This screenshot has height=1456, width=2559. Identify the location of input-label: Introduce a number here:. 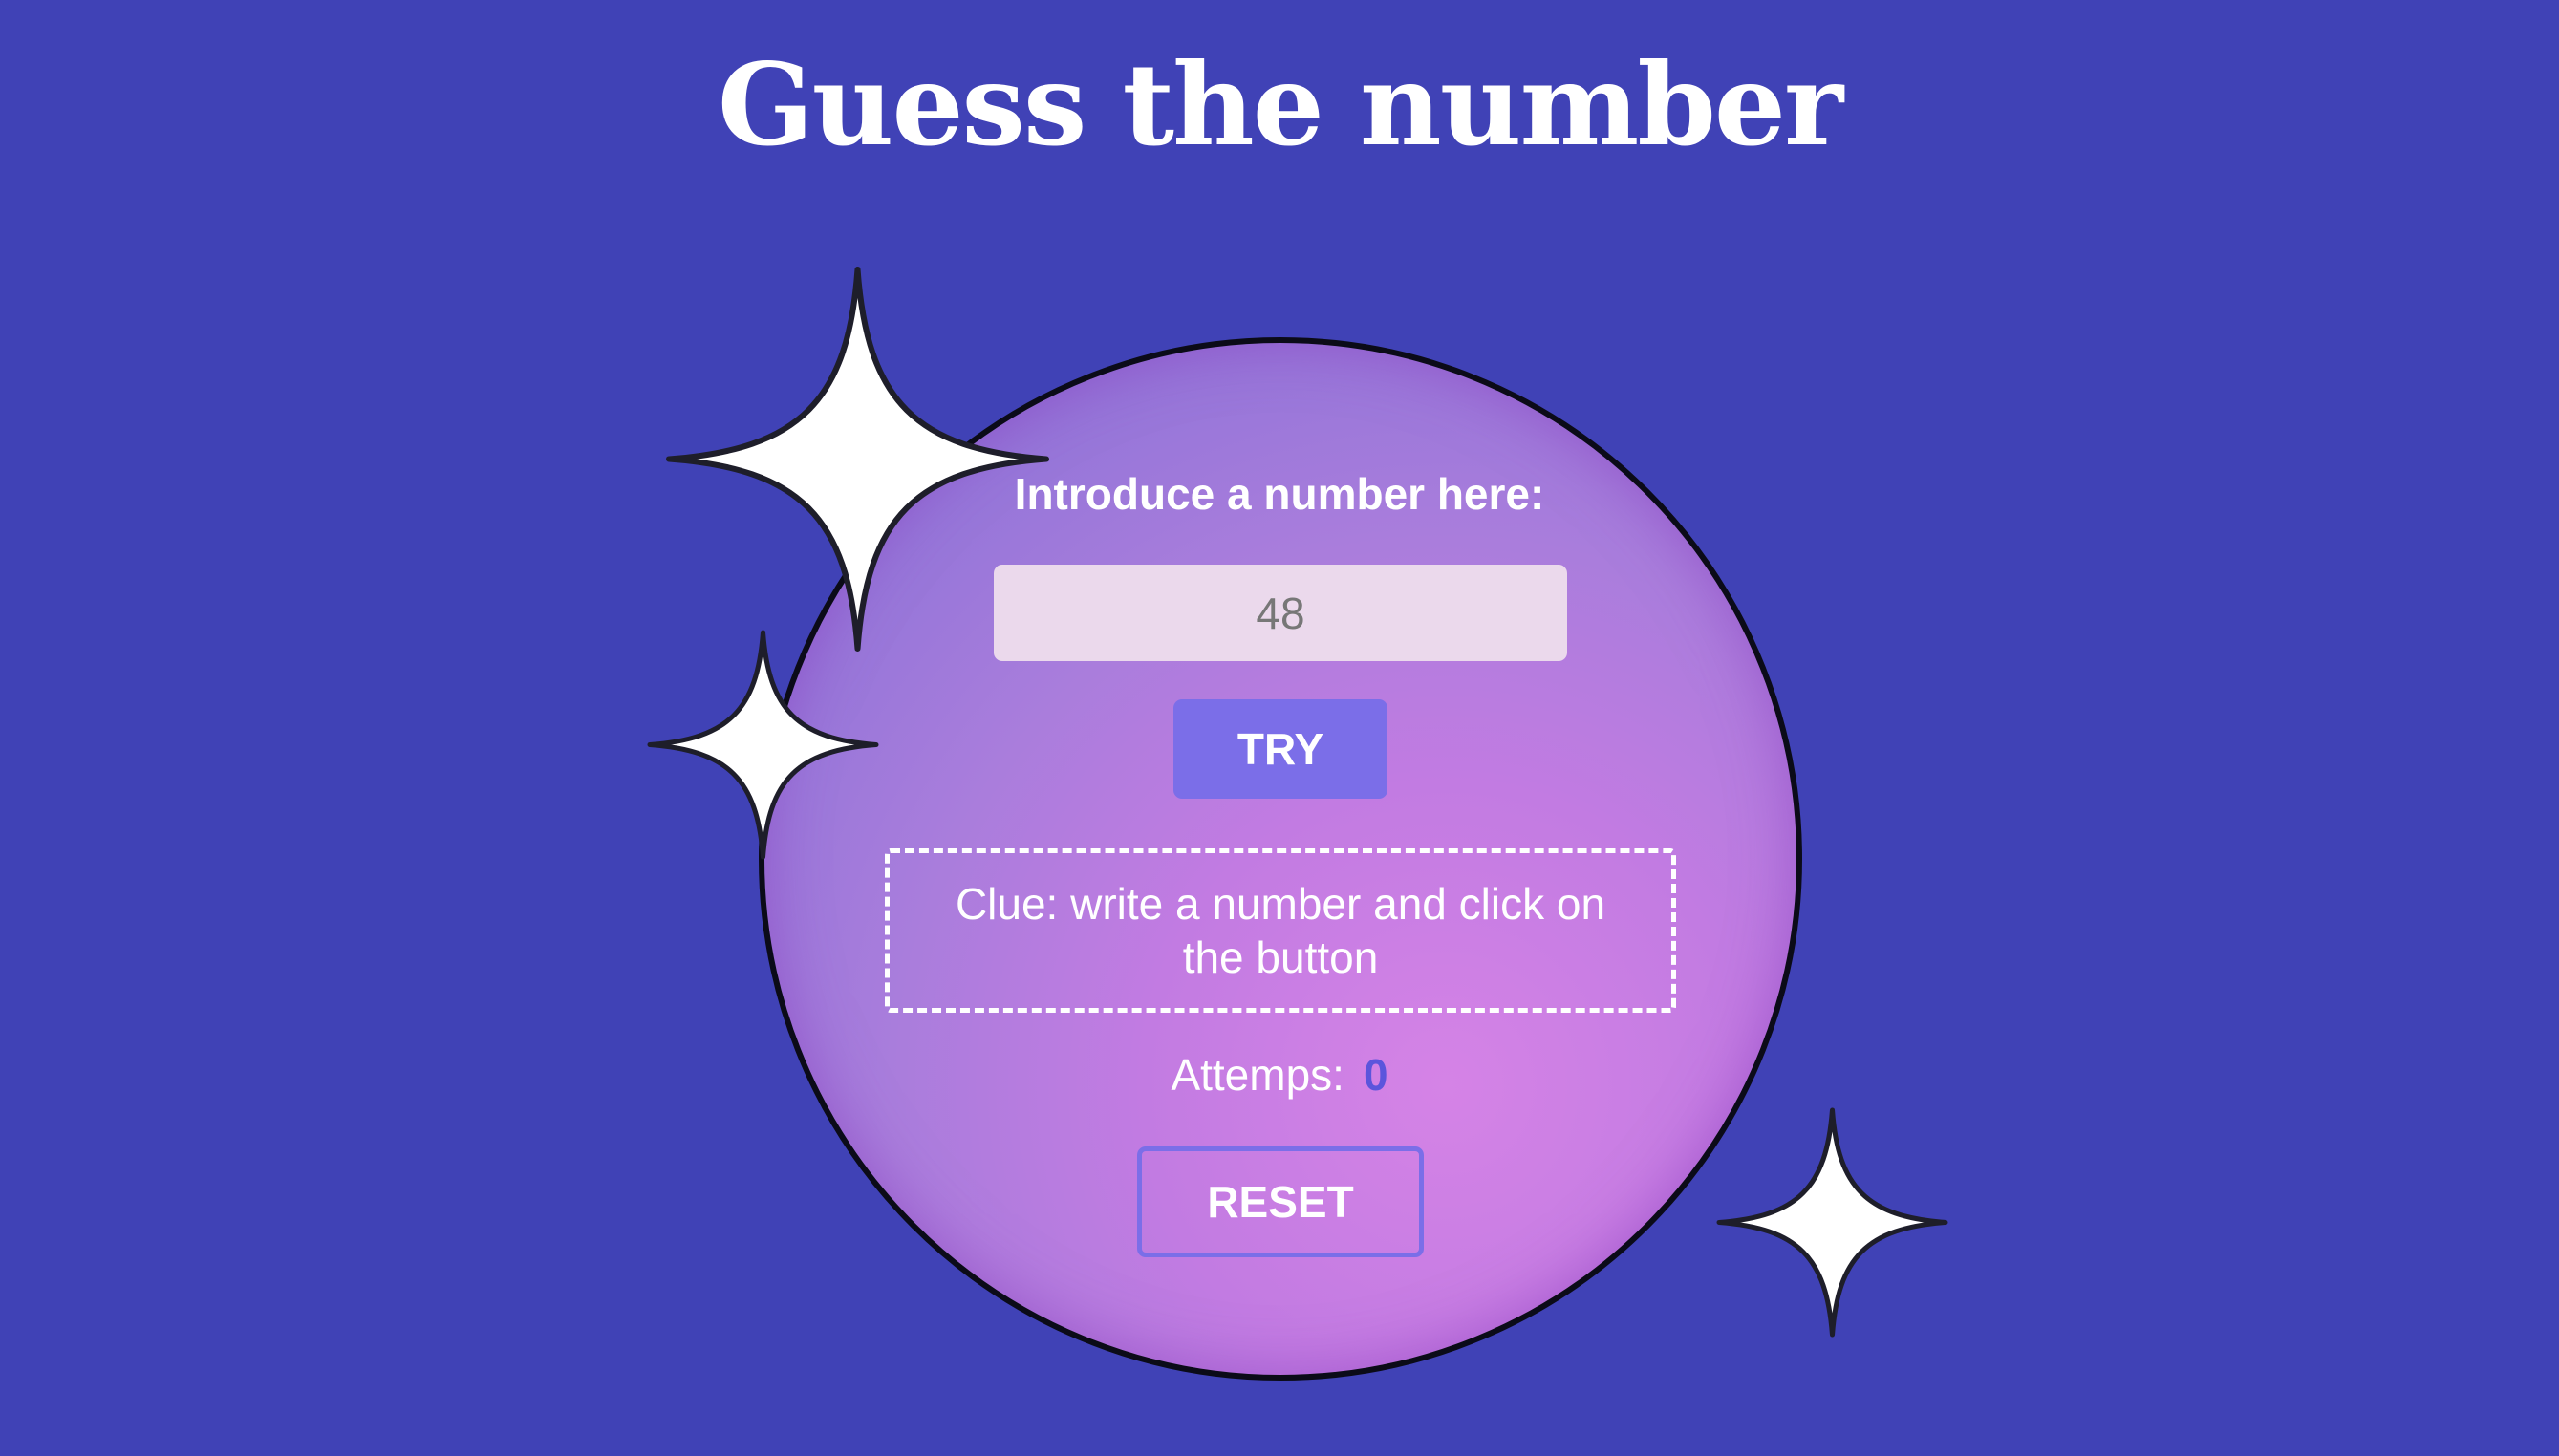
(1279, 494).